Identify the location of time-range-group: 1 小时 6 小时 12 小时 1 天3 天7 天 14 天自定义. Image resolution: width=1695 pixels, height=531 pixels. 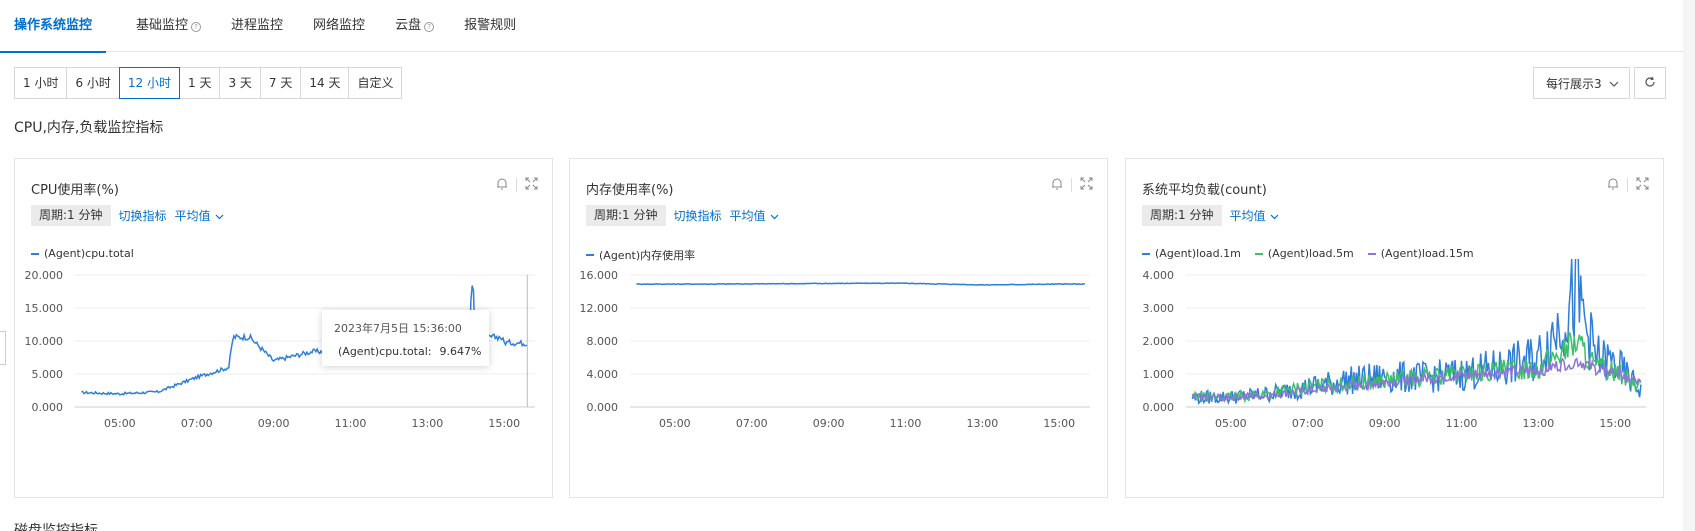
(208, 83).